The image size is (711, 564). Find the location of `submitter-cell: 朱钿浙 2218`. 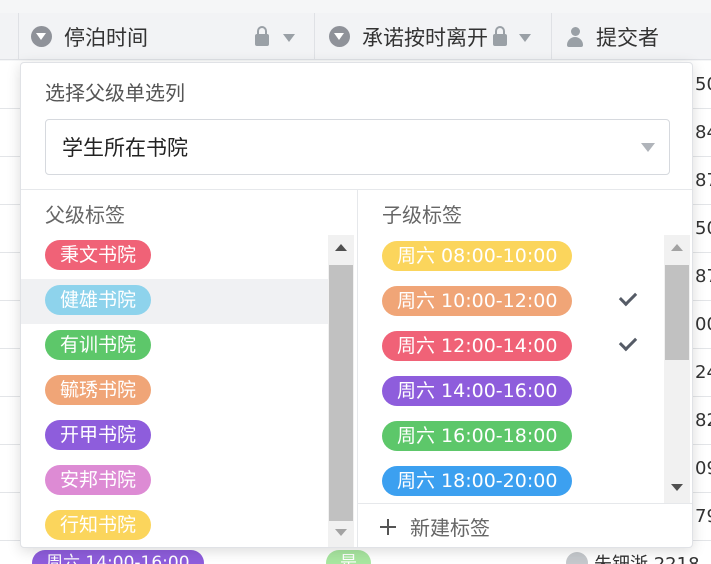

submitter-cell: 朱钿浙 2218 is located at coordinates (633, 557).